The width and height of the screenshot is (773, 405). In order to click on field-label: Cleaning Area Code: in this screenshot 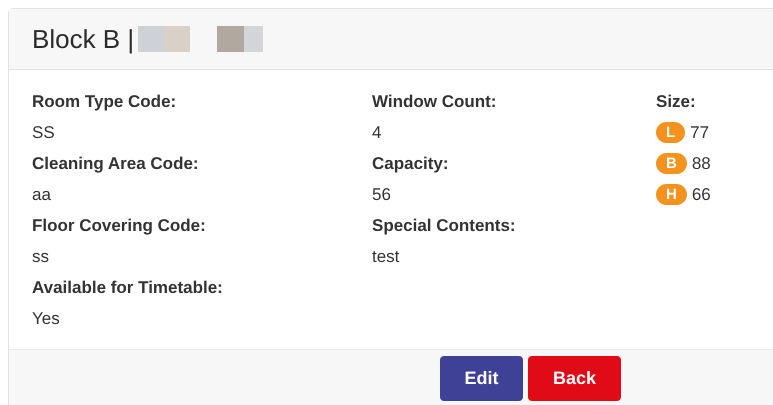, I will do `click(115, 164)`.